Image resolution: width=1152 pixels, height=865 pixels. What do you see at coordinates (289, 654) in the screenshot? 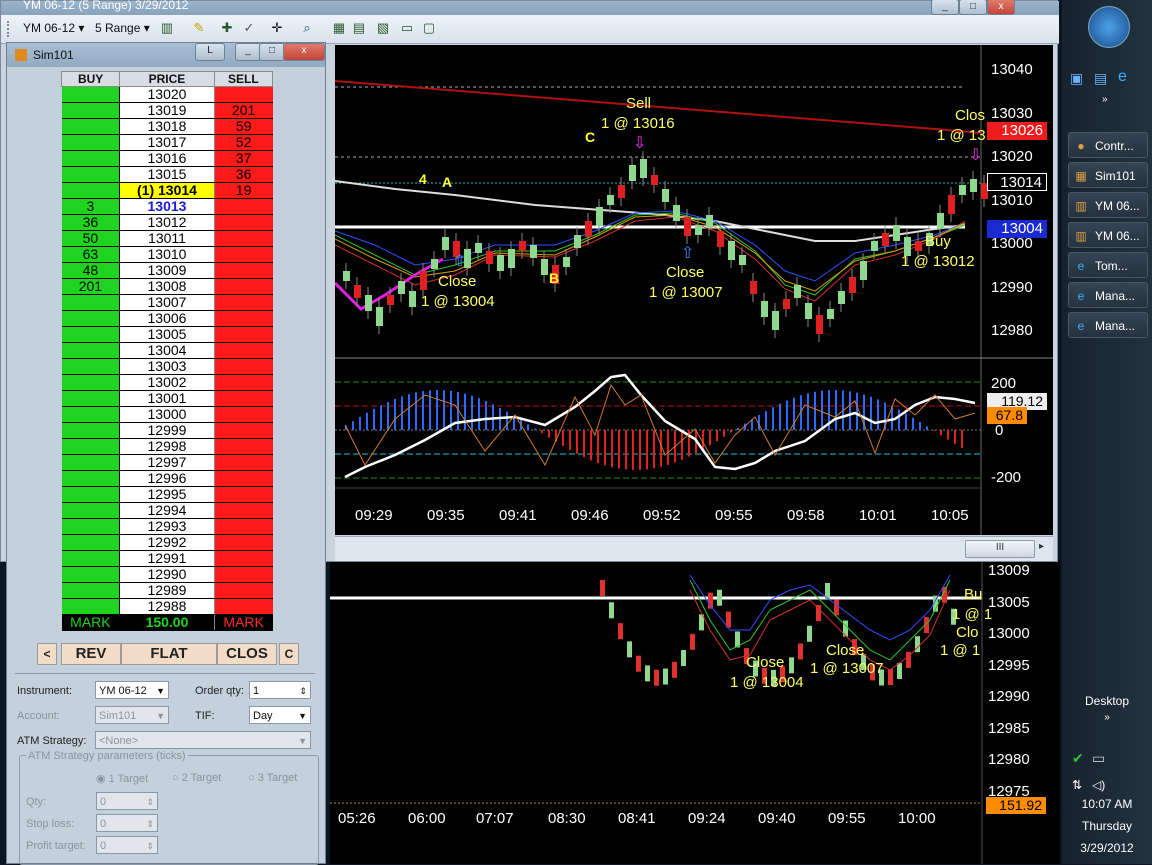
I see `c-button: C` at bounding box center [289, 654].